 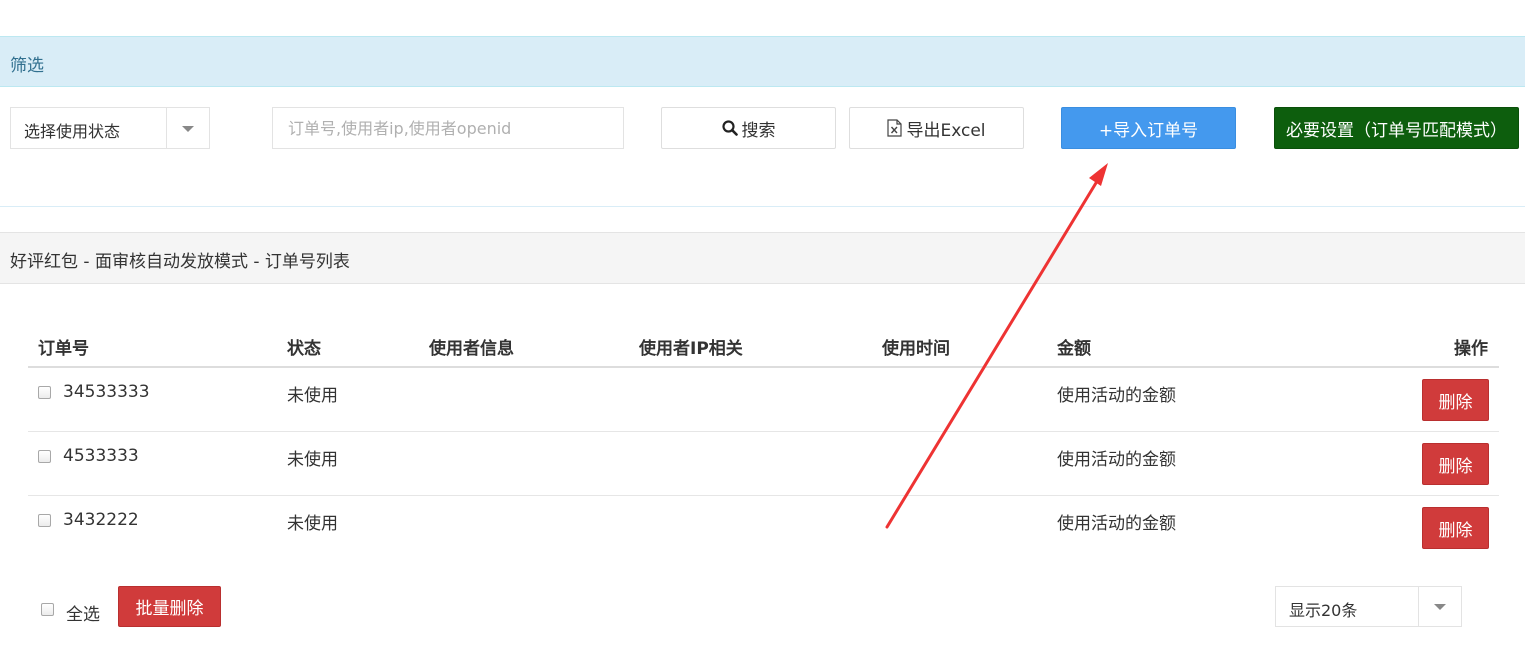 I want to click on page-size-value: 显示20条, so click(x=1323, y=610).